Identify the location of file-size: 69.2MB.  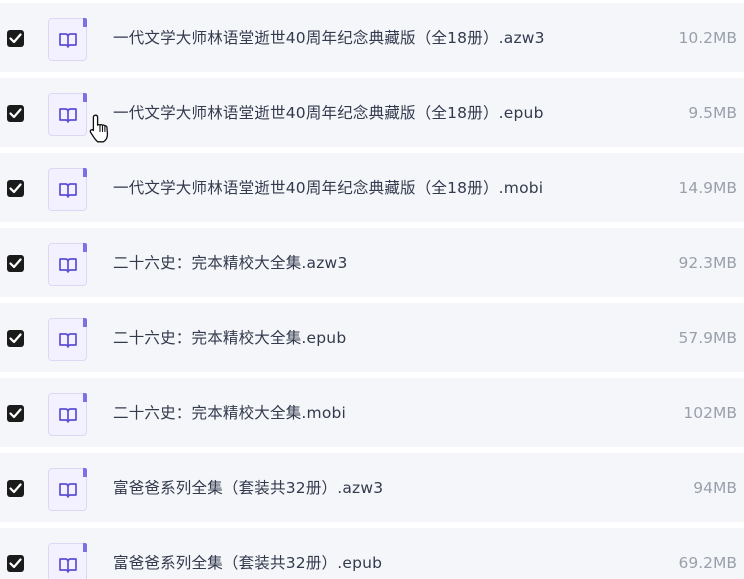
(707, 563).